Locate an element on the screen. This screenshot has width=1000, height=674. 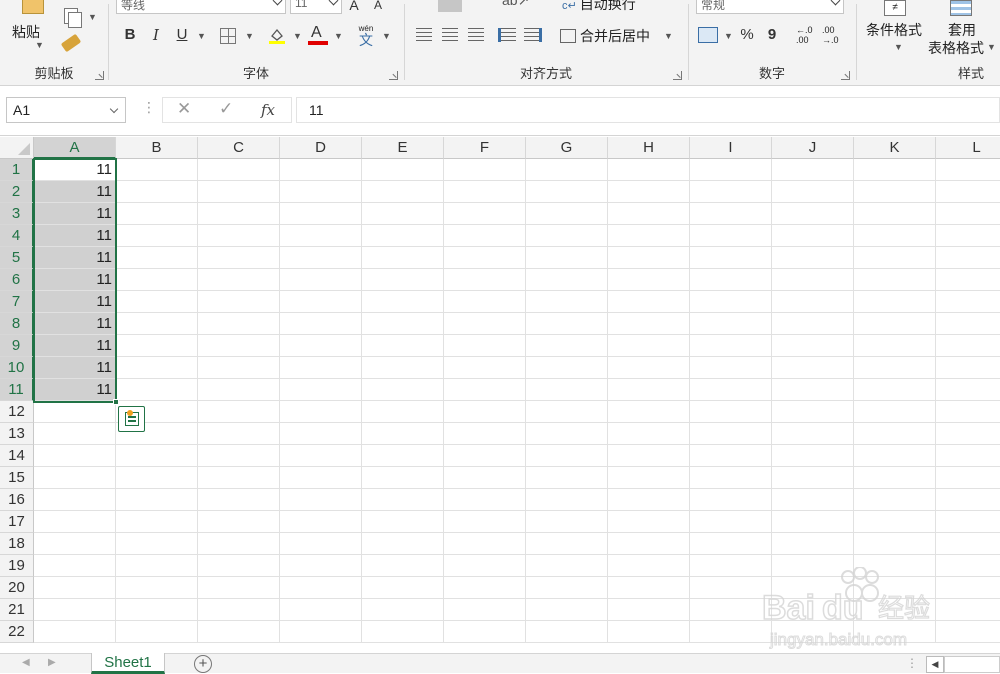
add-sheet-icon: + is located at coordinates (203, 664).